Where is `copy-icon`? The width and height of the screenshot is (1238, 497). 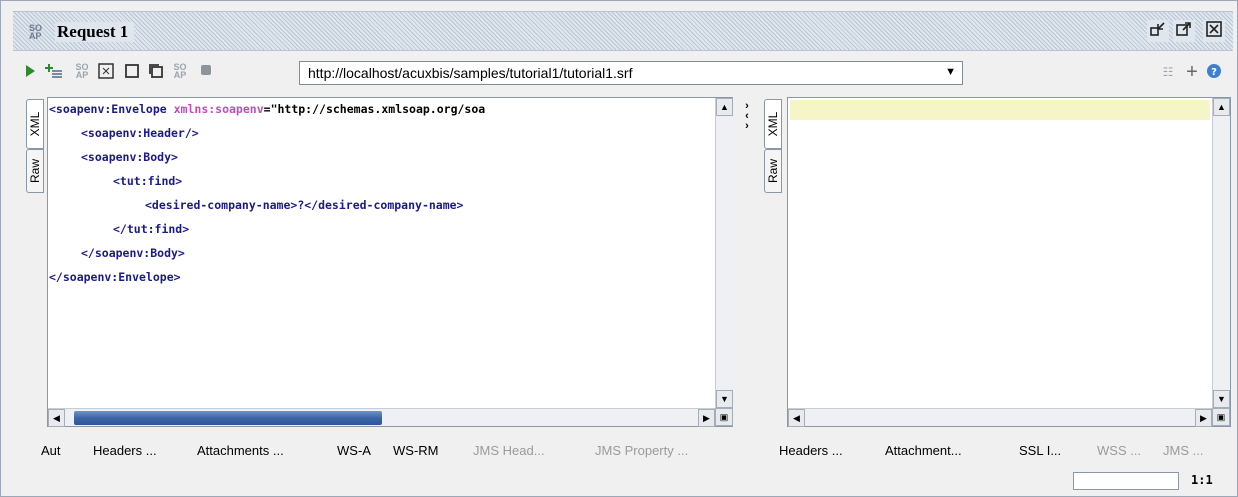 copy-icon is located at coordinates (156, 72).